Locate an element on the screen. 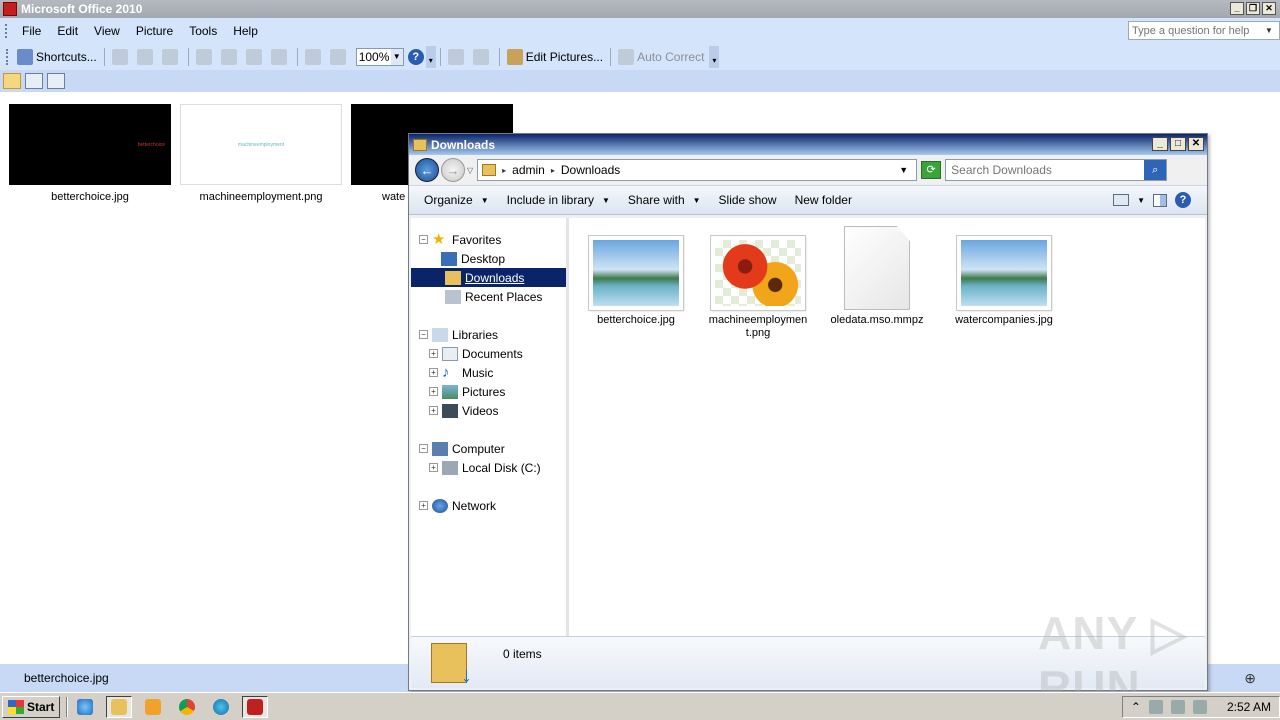  preview-pane-icon is located at coordinates (1160, 200).